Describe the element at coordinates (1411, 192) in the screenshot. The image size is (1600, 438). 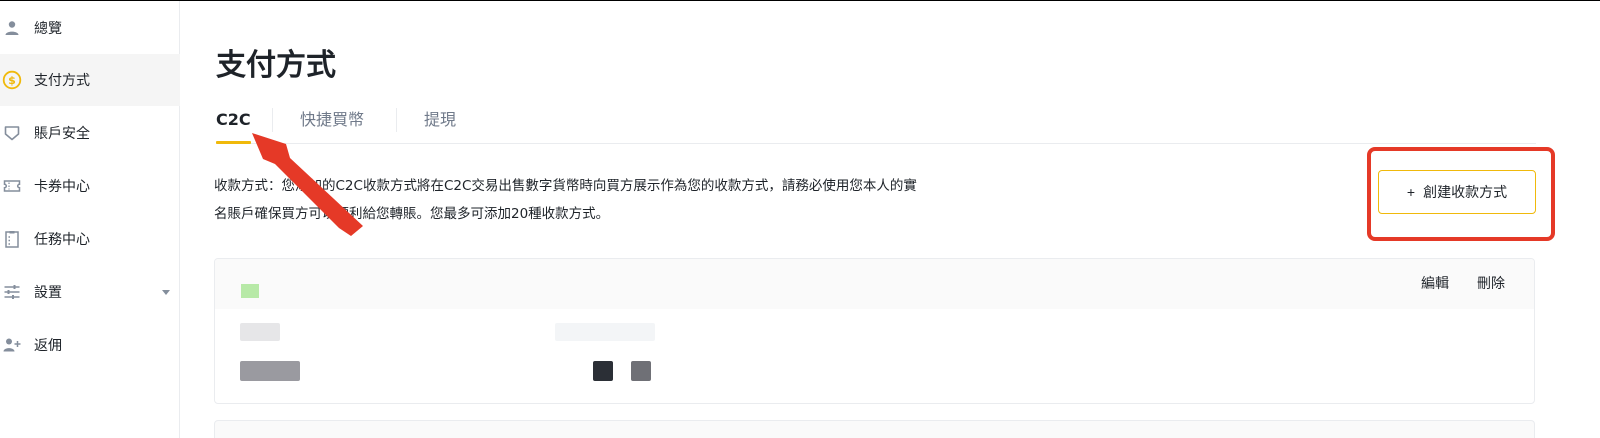
I see `plus-icon: +` at that location.